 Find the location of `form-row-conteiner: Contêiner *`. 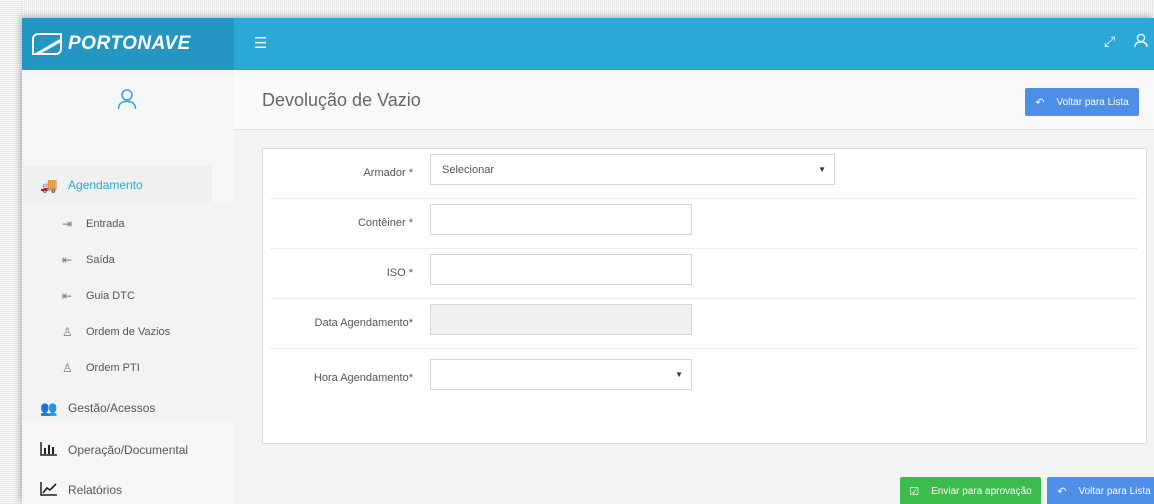

form-row-conteiner: Contêiner * is located at coordinates (704, 224).